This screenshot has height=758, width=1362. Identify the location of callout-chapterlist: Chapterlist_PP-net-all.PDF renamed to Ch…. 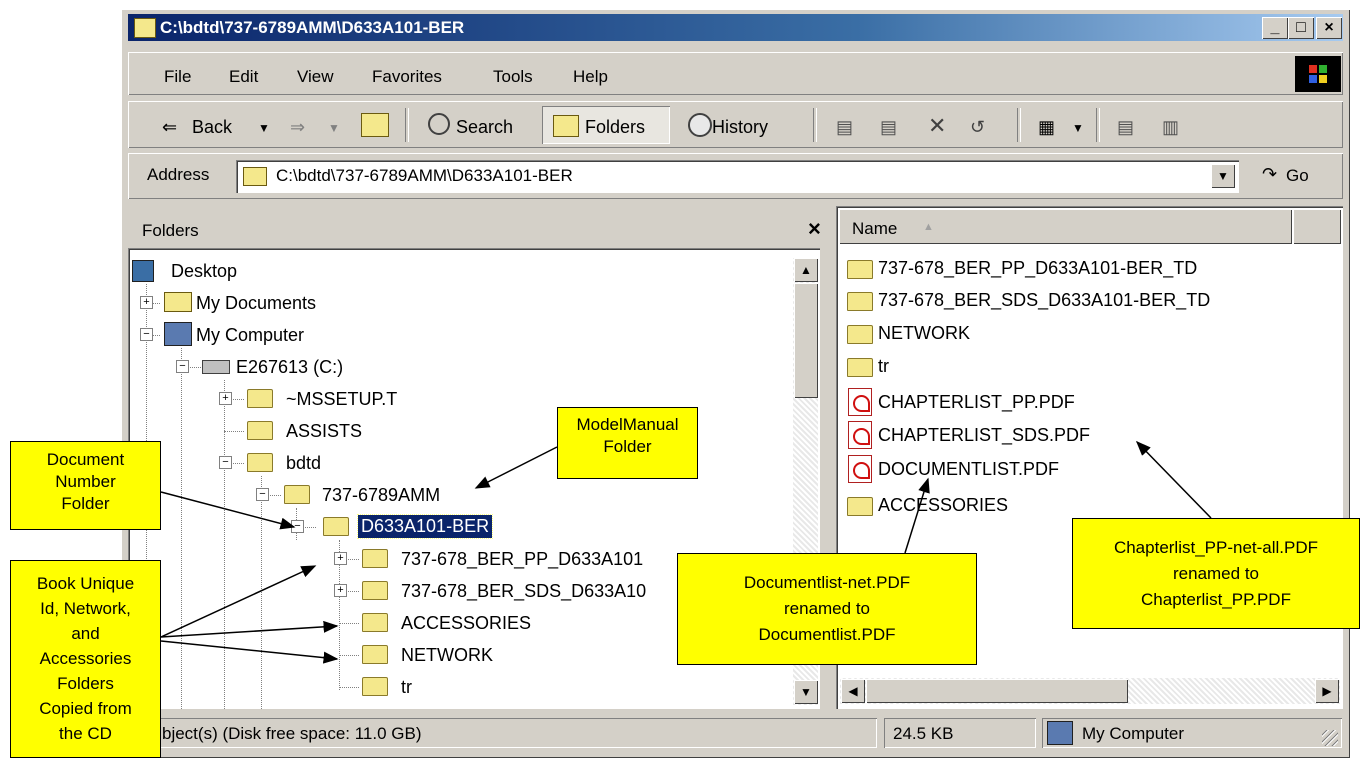
(1216, 573).